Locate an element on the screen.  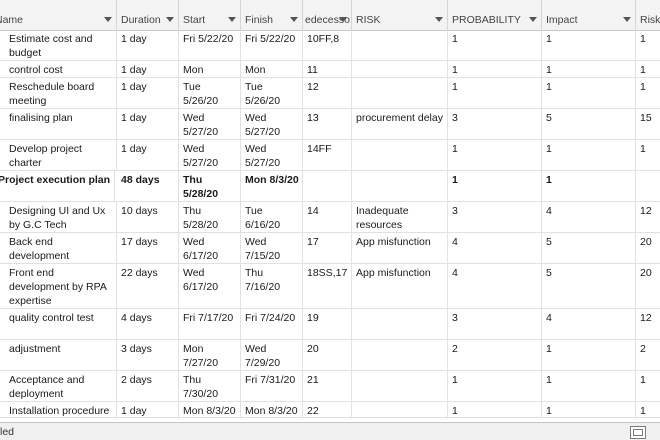
cell-start: Wed 5/27/20 is located at coordinates (210, 155).